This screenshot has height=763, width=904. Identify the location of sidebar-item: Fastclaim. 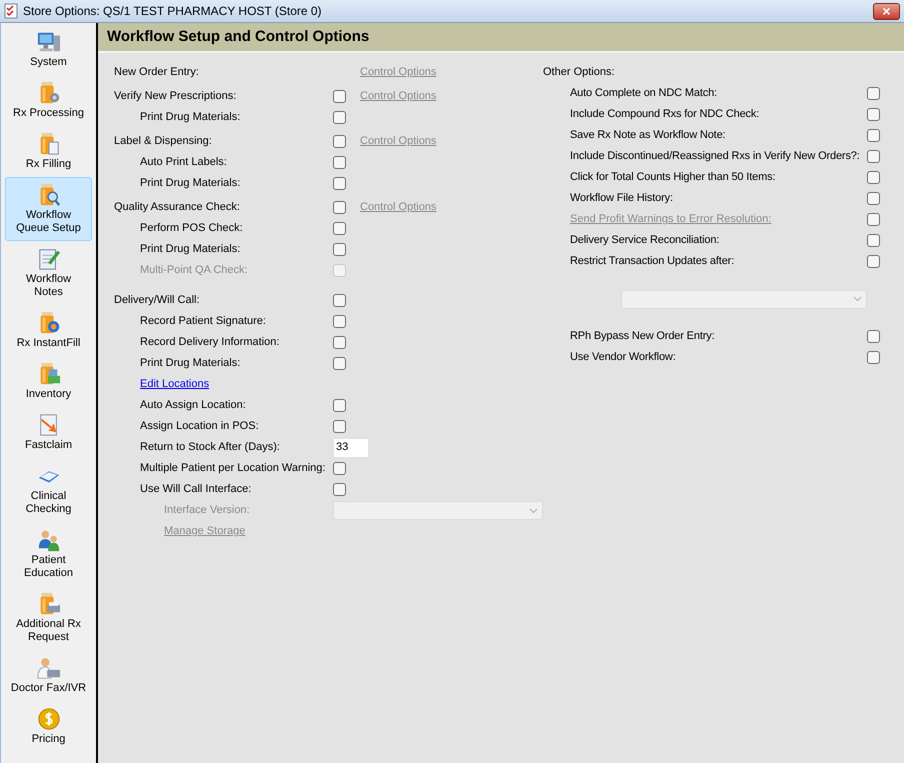
(48, 432).